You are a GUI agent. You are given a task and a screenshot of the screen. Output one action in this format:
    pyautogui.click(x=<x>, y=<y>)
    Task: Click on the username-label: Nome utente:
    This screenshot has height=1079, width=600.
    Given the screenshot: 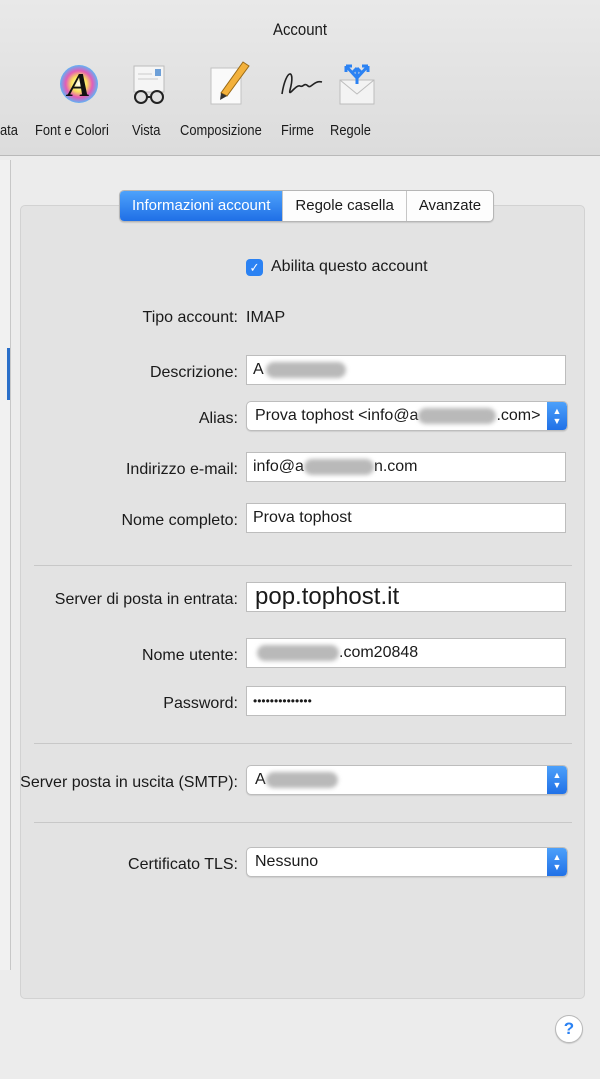 What is the action you would take?
    pyautogui.click(x=189, y=655)
    